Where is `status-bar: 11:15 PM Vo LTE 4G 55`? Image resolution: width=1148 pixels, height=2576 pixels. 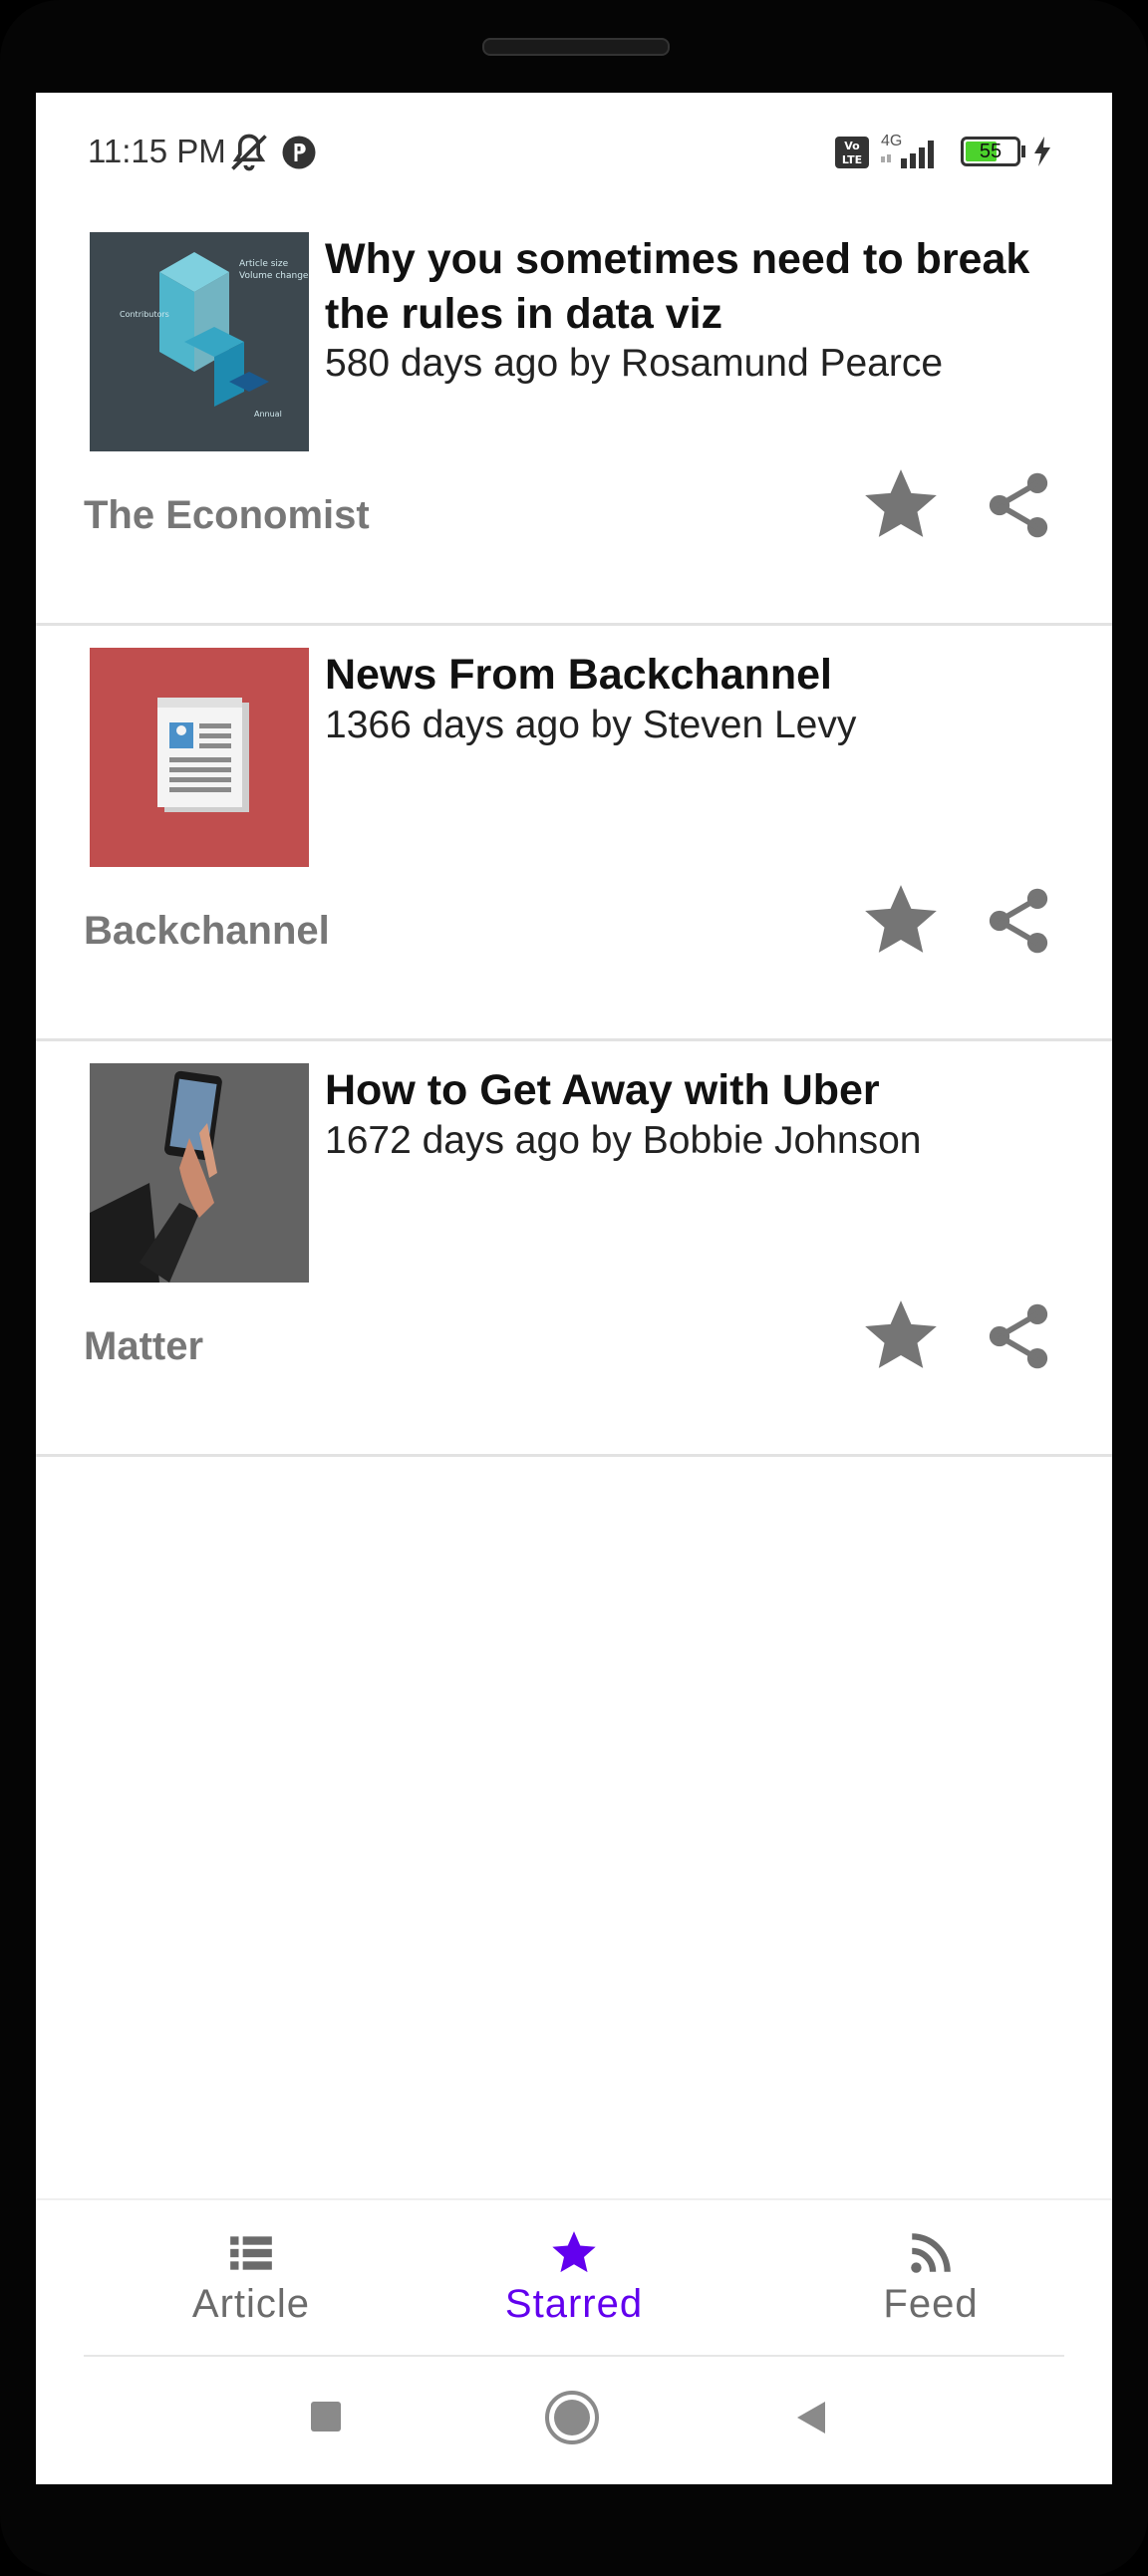 status-bar: 11:15 PM Vo LTE 4G 55 is located at coordinates (574, 152).